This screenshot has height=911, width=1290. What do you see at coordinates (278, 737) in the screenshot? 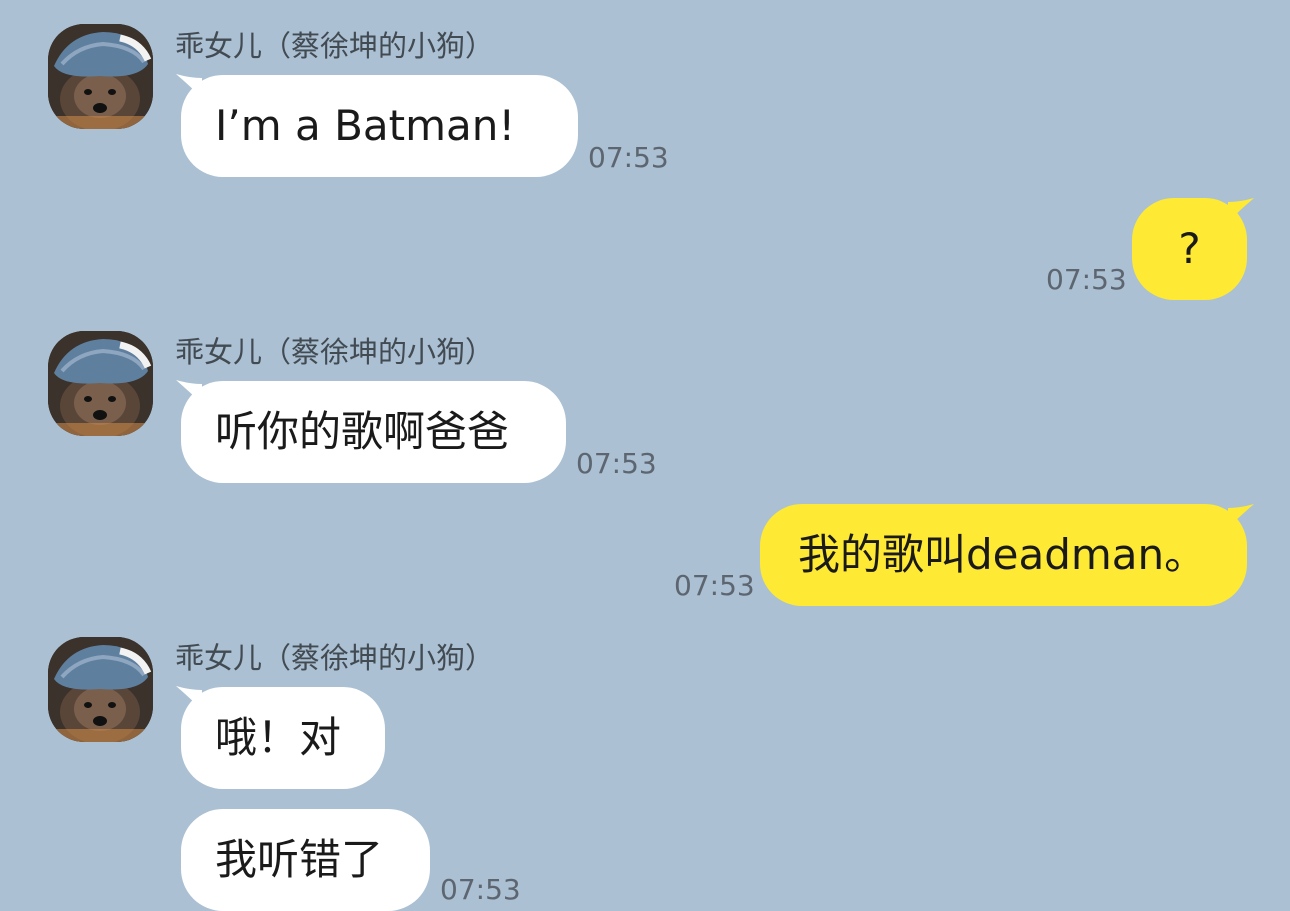
I see `message-text: 哦！对` at bounding box center [278, 737].